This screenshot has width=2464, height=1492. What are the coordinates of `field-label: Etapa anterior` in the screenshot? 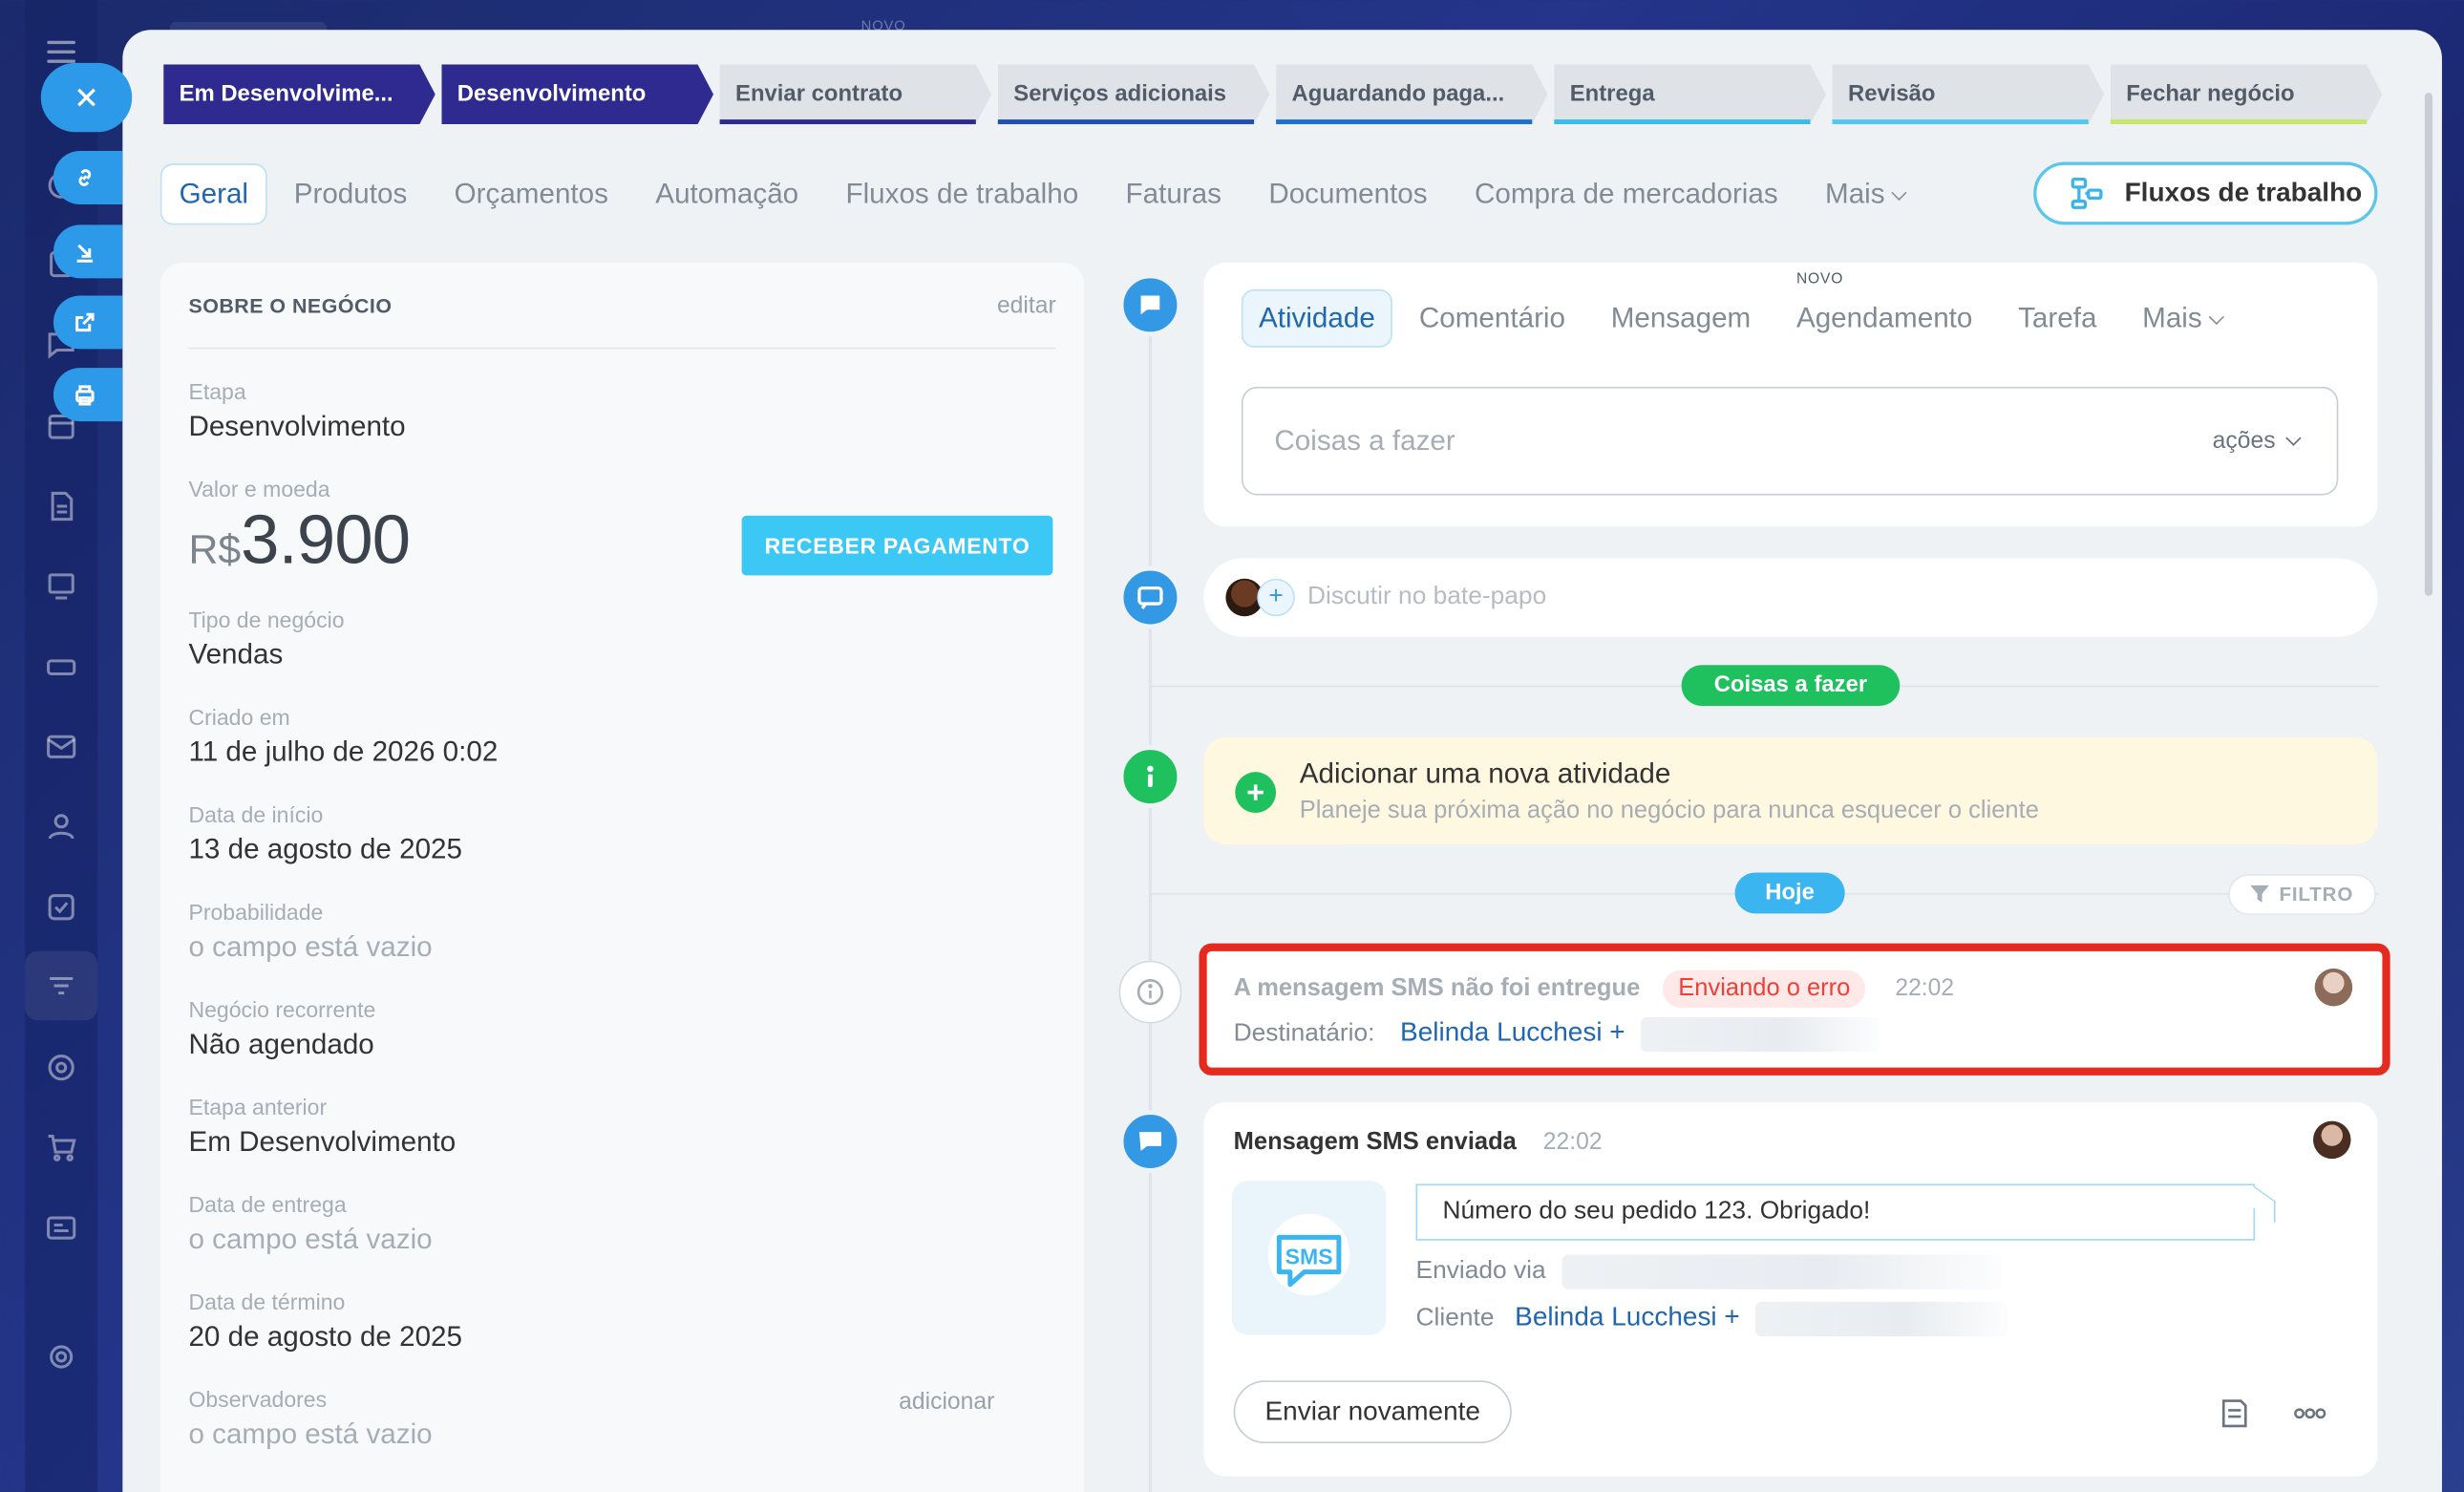 It's located at (258, 1106).